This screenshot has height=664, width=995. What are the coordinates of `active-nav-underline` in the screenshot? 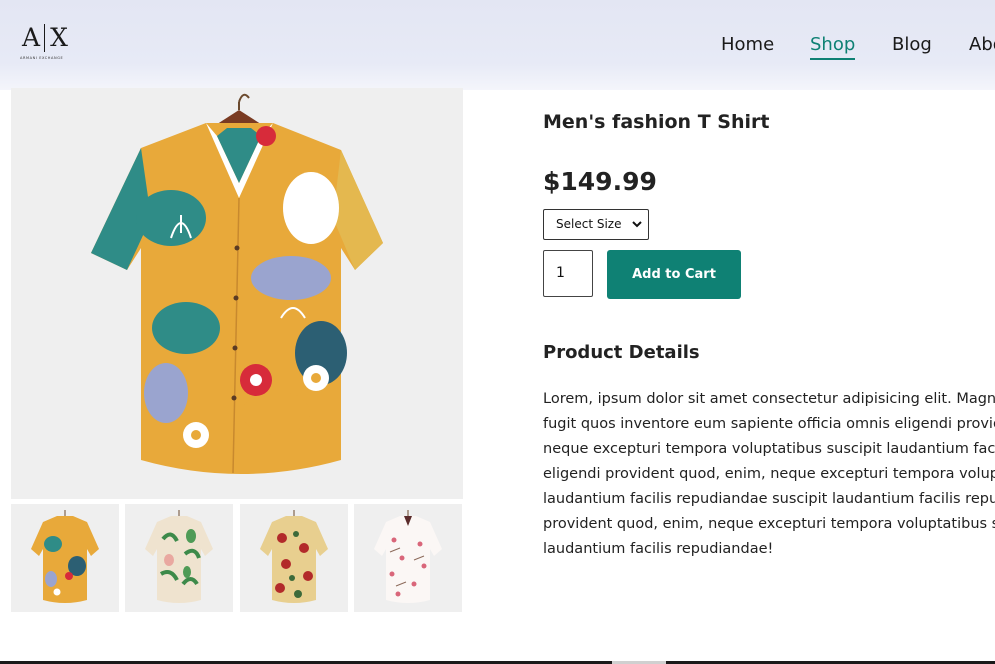 It's located at (833, 59).